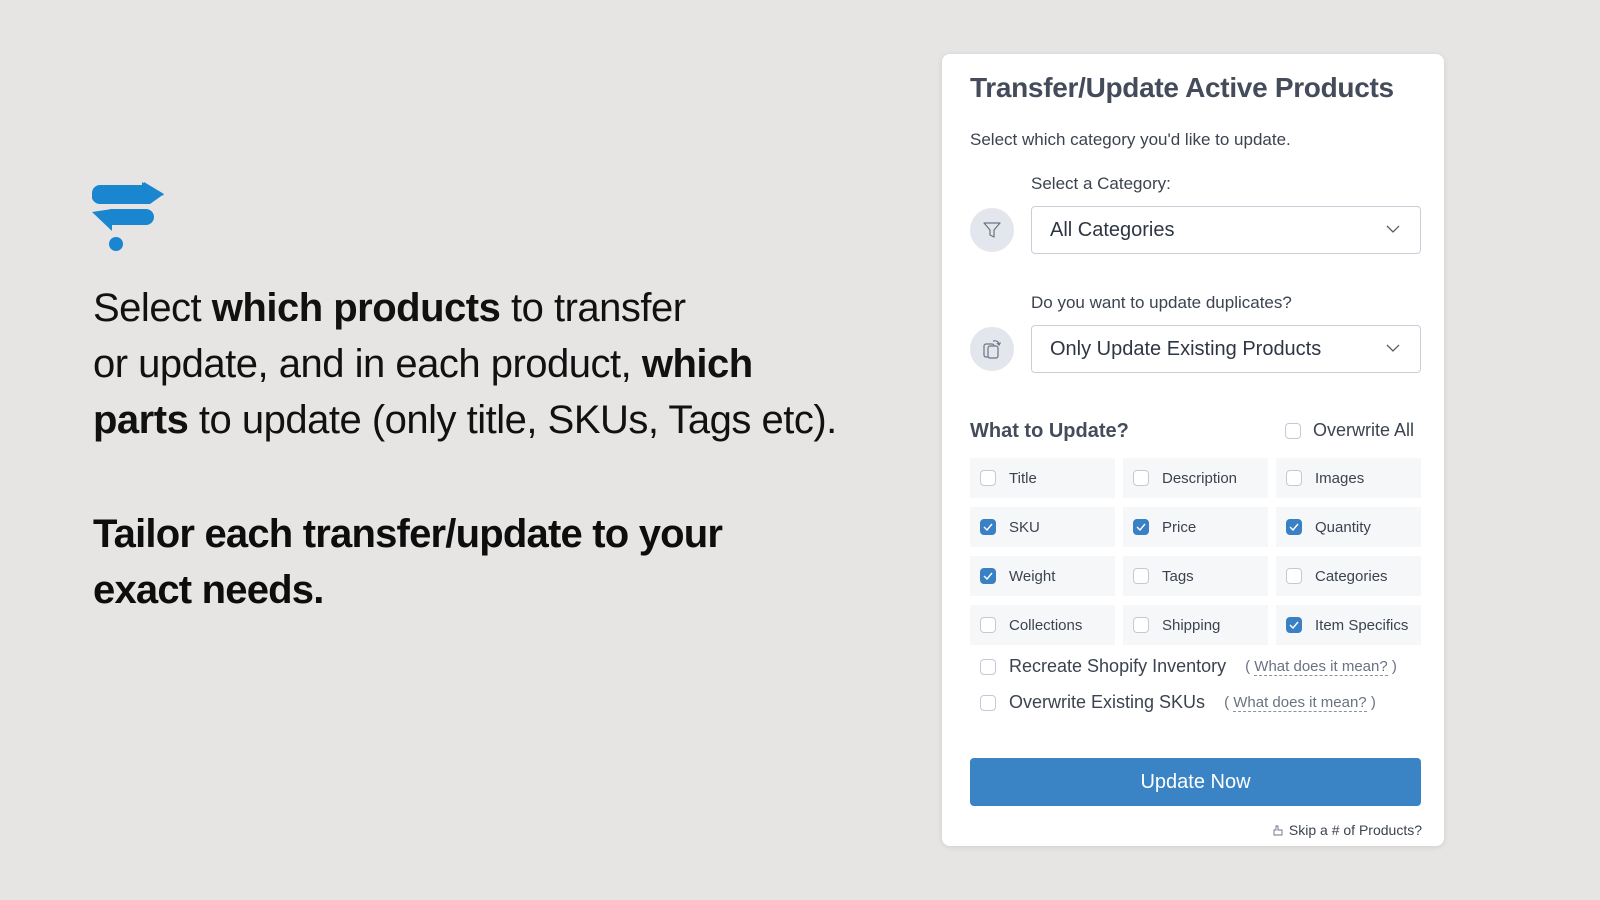  What do you see at coordinates (1362, 625) in the screenshot?
I see `option-label: Item Specifics` at bounding box center [1362, 625].